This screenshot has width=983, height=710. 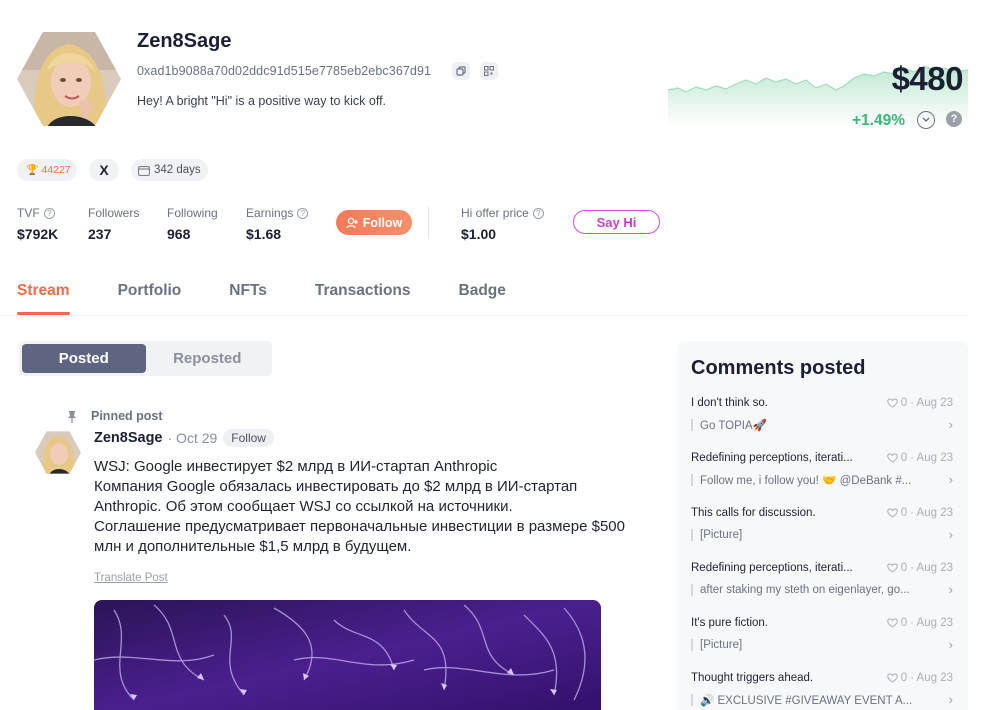 What do you see at coordinates (502, 224) in the screenshot?
I see `stat-hi-offer: Hi offer price? $1.00` at bounding box center [502, 224].